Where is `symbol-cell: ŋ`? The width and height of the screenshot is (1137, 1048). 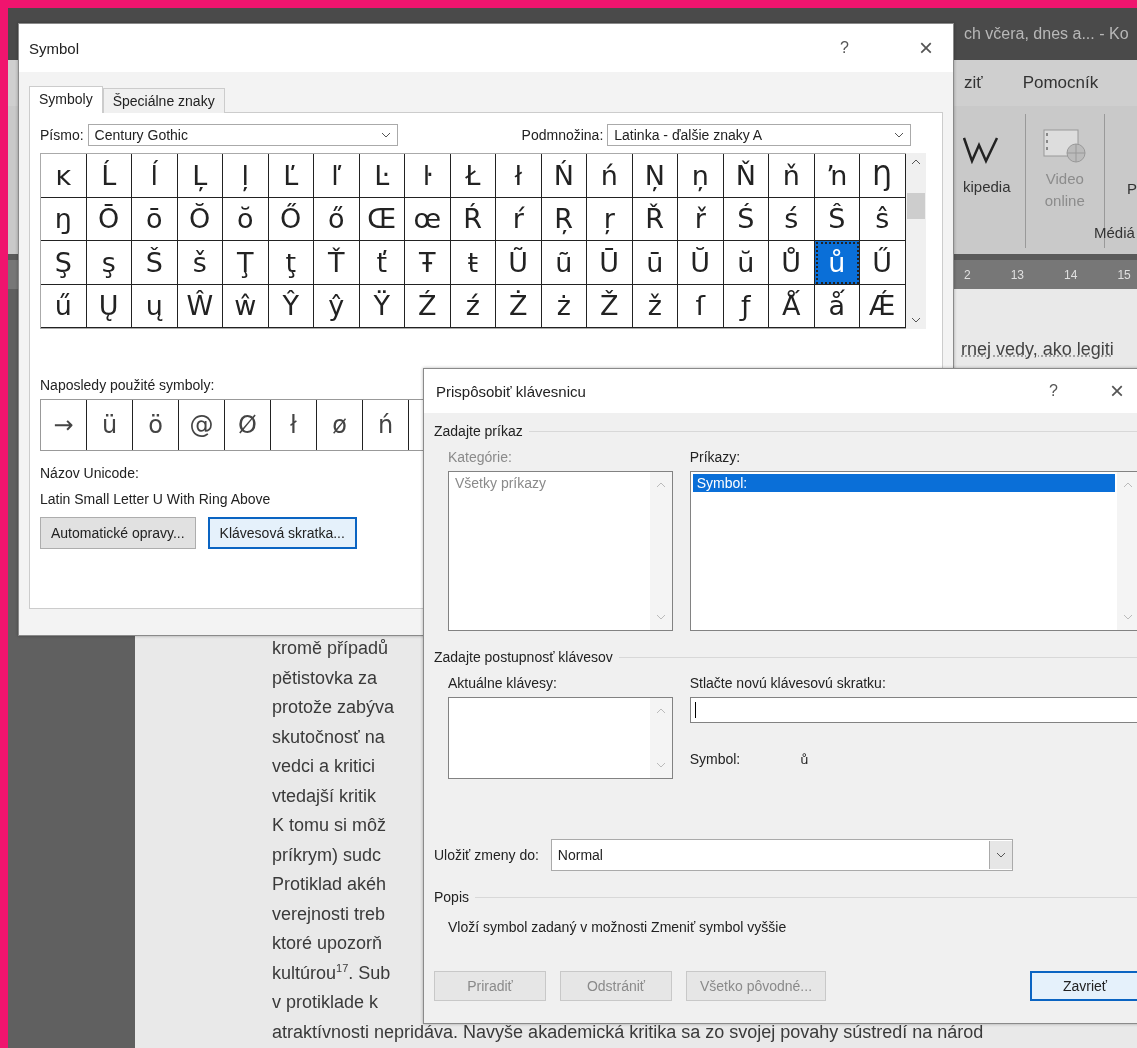 symbol-cell: ŋ is located at coordinates (64, 219).